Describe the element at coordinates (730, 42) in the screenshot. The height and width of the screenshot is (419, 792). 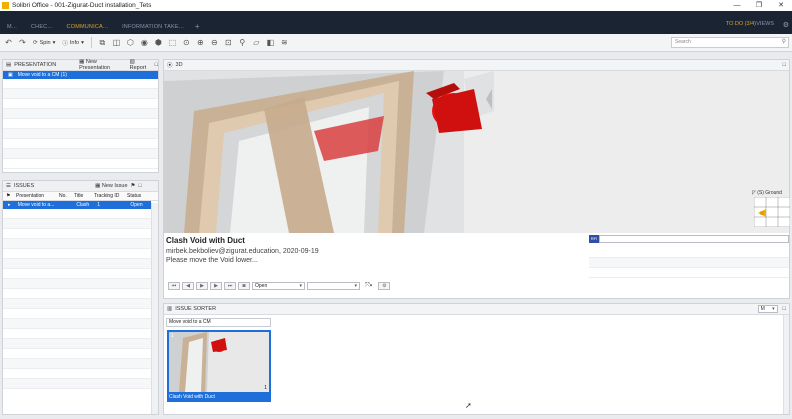
I see `search-input: Search ⚲` at that location.